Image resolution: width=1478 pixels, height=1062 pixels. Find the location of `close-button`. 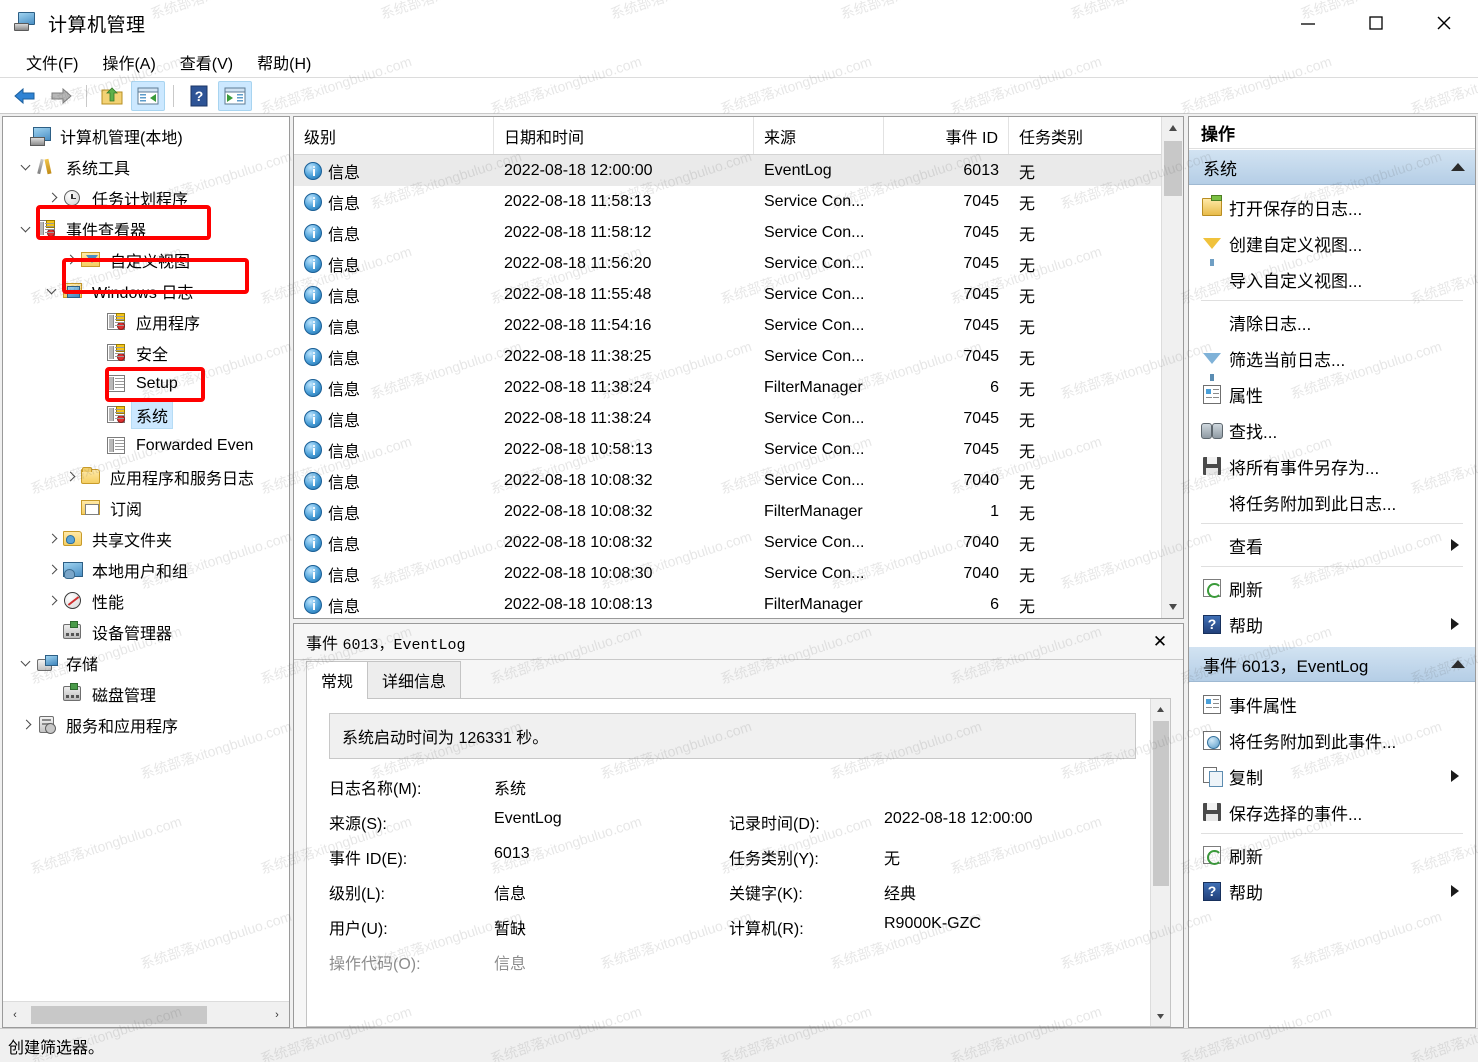

close-button is located at coordinates (1444, 23).